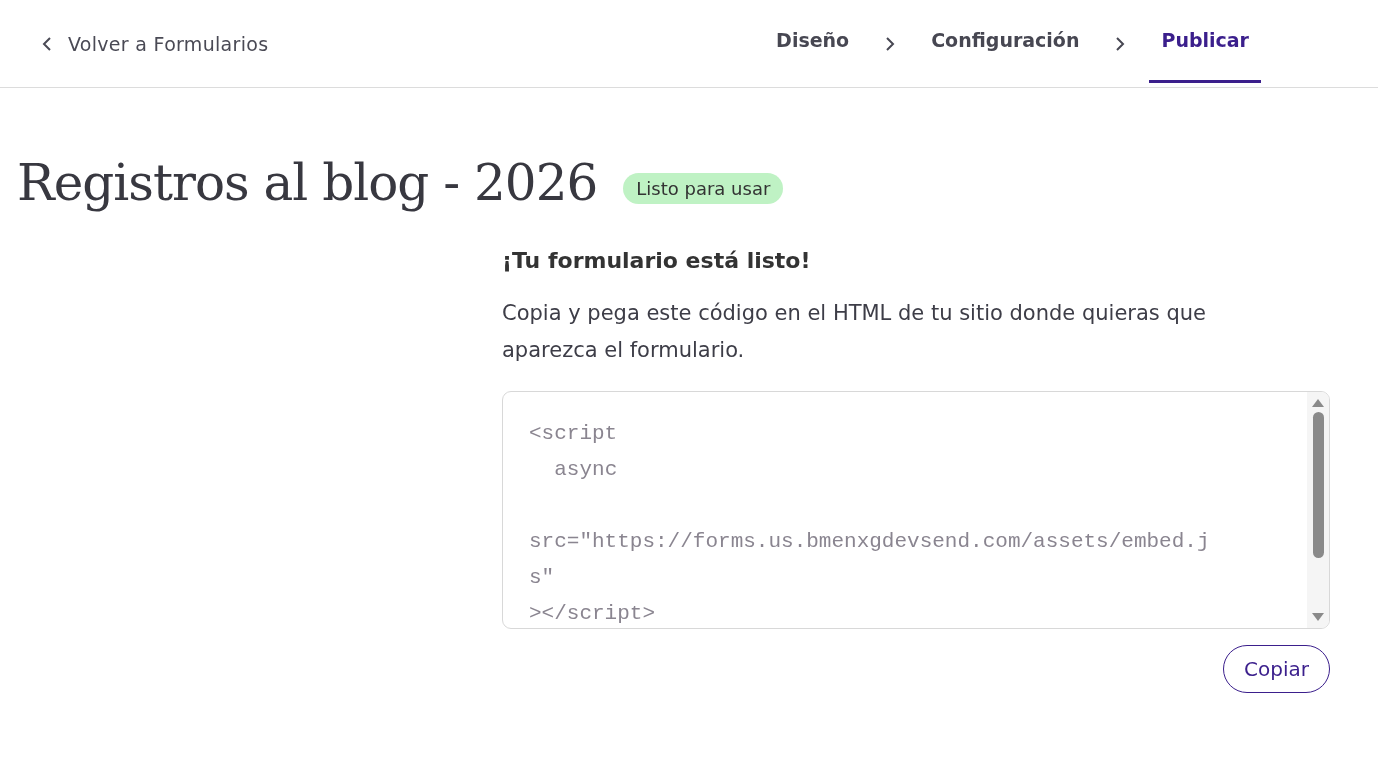 Image resolution: width=1378 pixels, height=766 pixels. What do you see at coordinates (47, 43) in the screenshot?
I see `chevron-left-icon` at bounding box center [47, 43].